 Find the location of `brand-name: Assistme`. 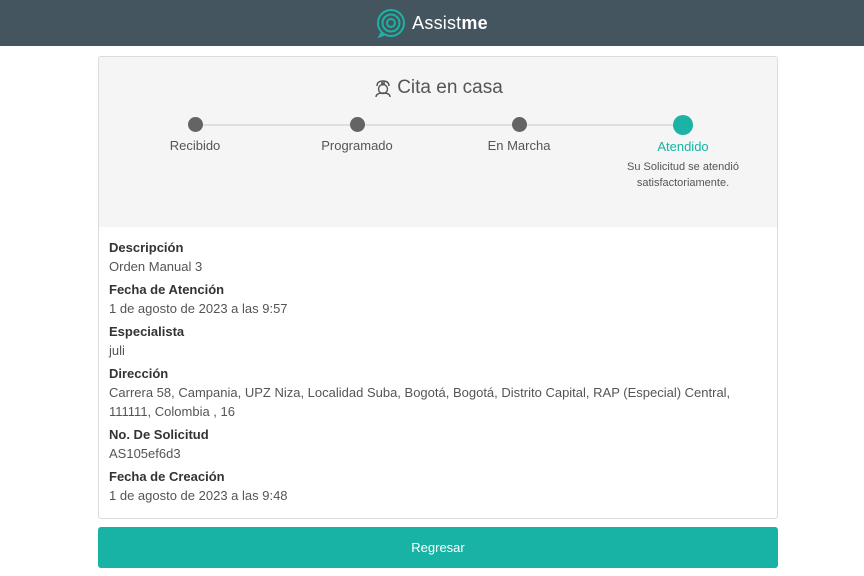

brand-name: Assistme is located at coordinates (450, 23).